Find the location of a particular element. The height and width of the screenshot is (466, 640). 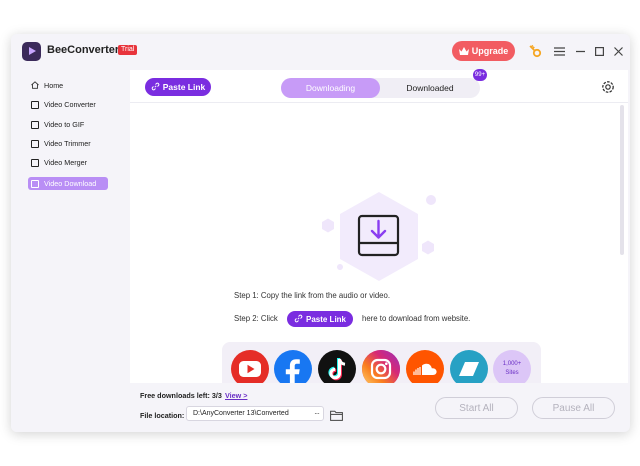

paste-link-inline-button: Paste Link is located at coordinates (320, 319).